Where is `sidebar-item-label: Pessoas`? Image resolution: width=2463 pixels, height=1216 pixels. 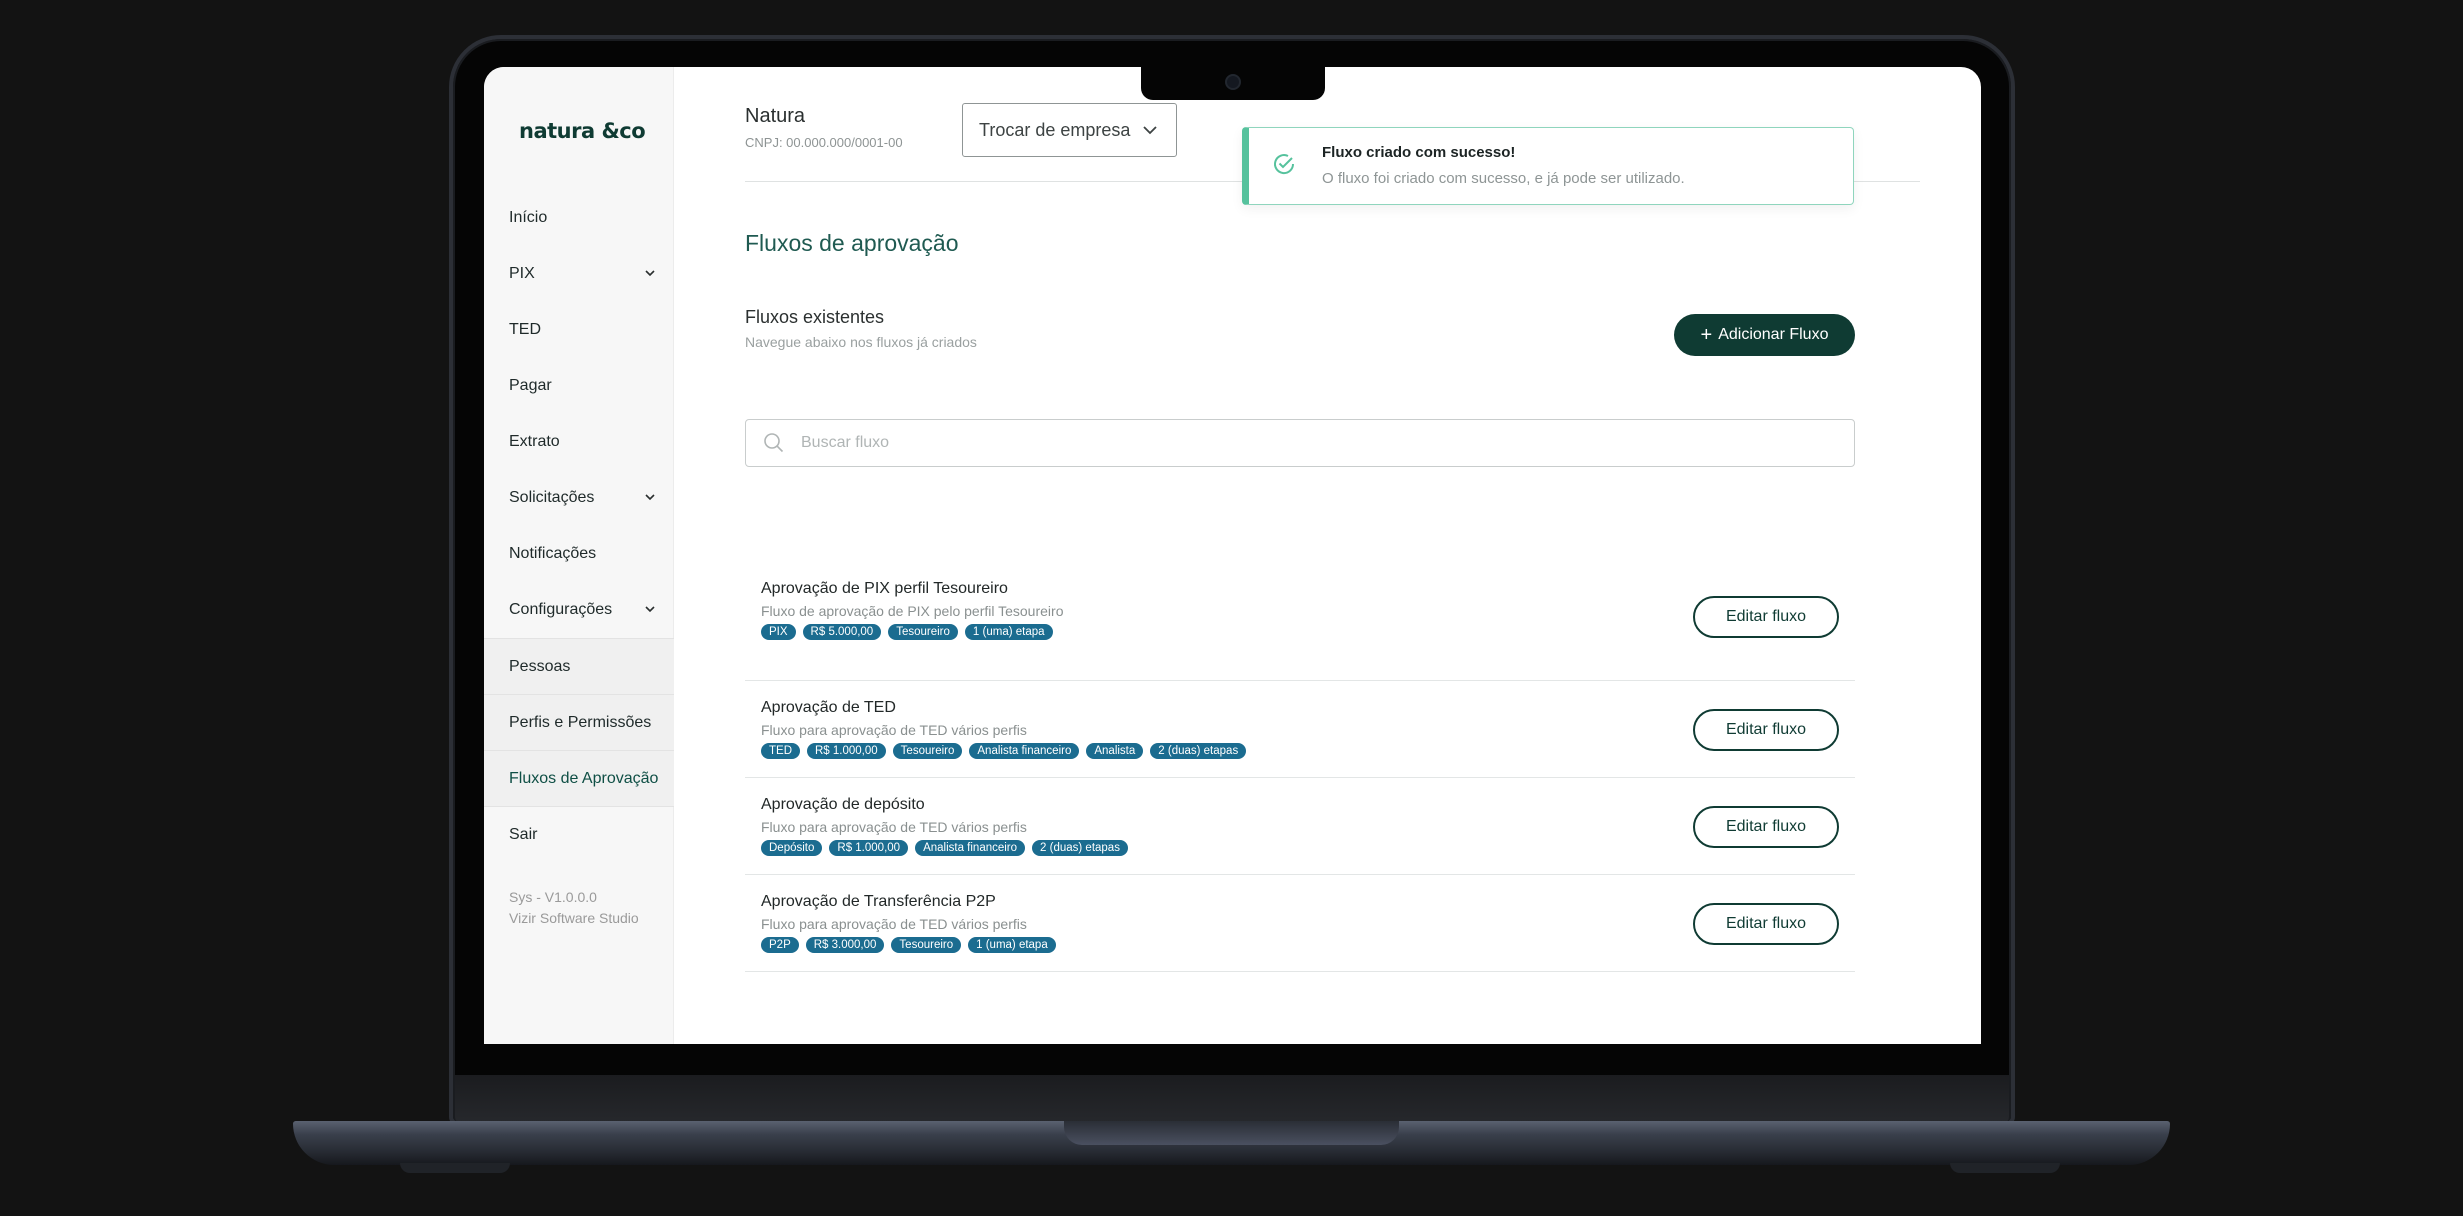
sidebar-item-label: Pessoas is located at coordinates (540, 666).